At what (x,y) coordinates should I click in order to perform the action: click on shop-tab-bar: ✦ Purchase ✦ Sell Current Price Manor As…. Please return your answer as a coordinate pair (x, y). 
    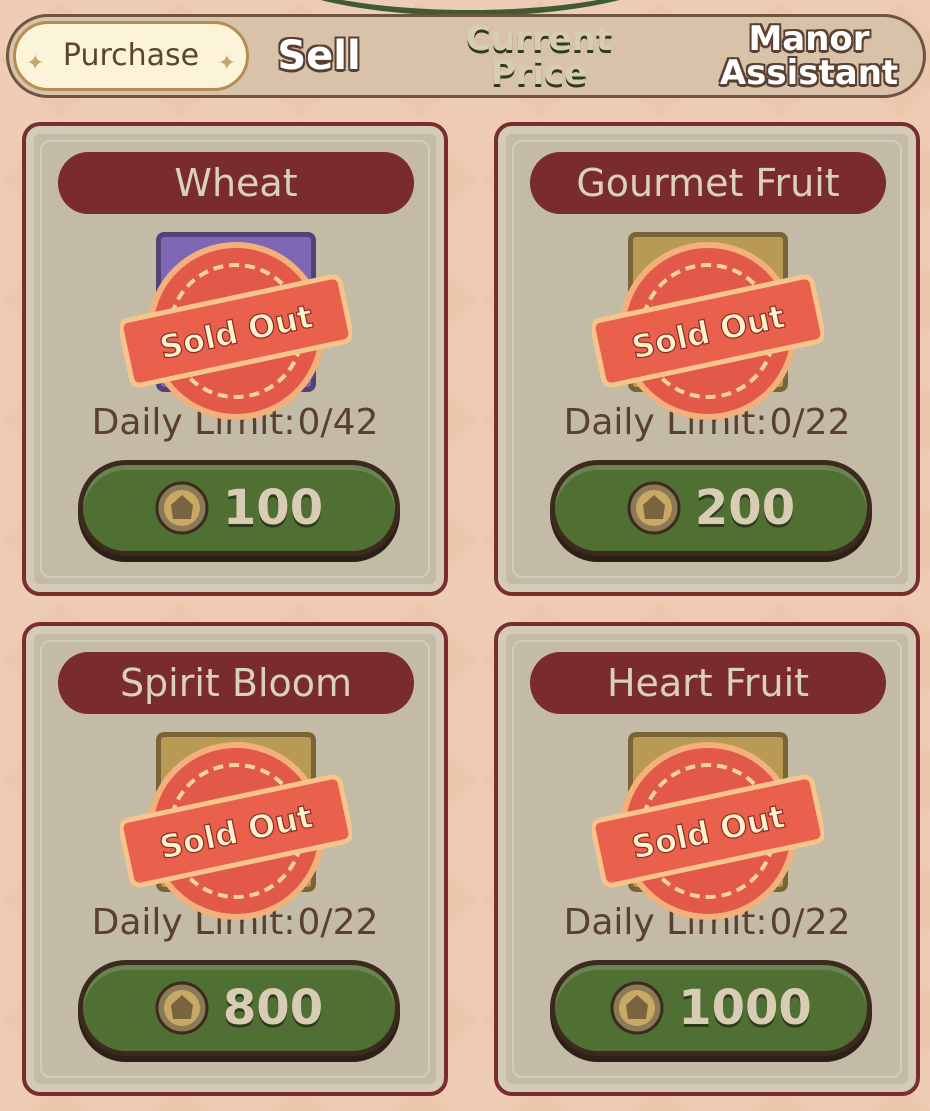
    Looking at the image, I should click on (466, 56).